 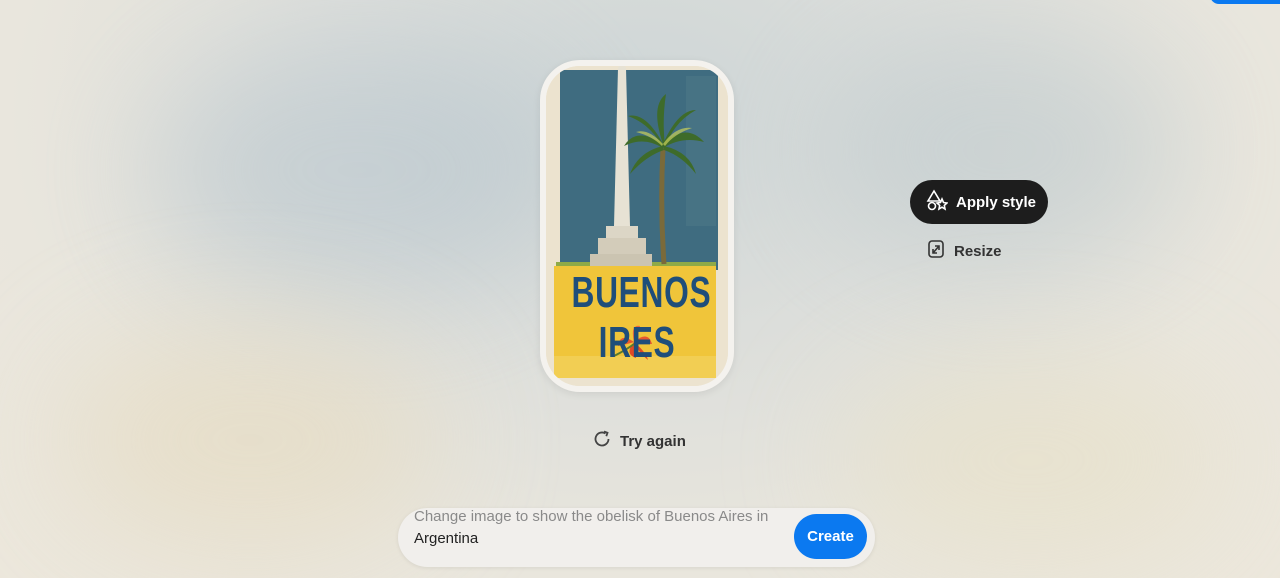 I want to click on shapes-icon, so click(x=937, y=202).